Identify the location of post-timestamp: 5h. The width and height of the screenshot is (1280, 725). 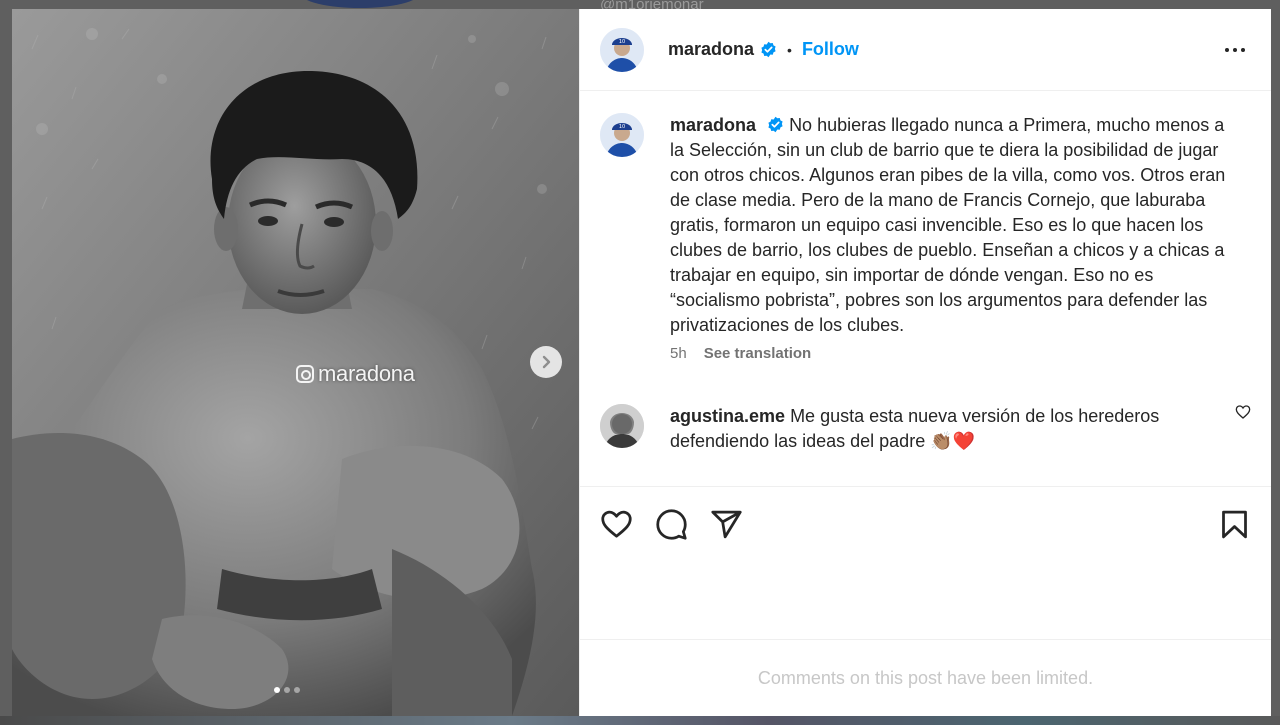
(678, 353).